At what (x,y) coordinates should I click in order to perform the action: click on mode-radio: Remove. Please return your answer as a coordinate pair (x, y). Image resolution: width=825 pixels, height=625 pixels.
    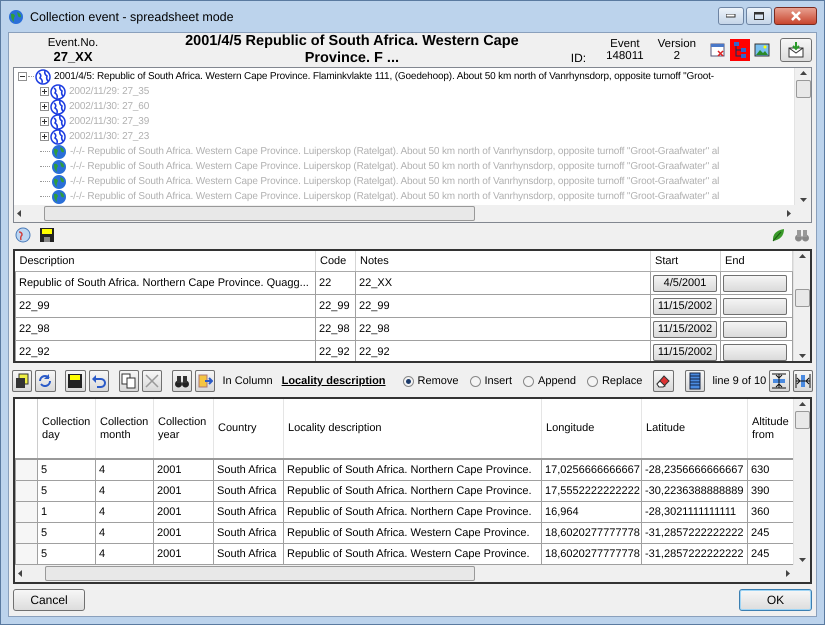
    Looking at the image, I should click on (430, 381).